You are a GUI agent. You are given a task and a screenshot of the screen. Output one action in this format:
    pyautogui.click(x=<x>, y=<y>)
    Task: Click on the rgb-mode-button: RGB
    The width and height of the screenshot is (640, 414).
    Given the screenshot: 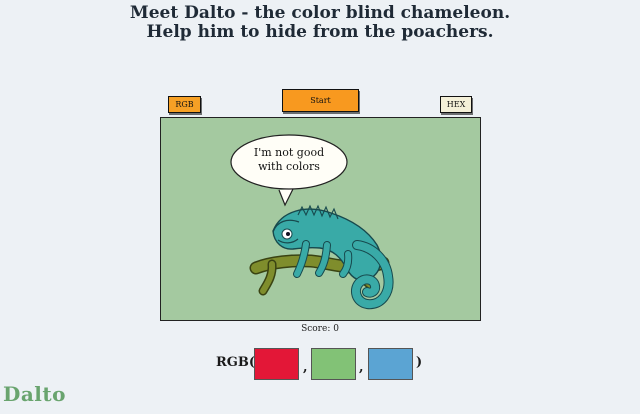 What is the action you would take?
    pyautogui.click(x=184, y=104)
    